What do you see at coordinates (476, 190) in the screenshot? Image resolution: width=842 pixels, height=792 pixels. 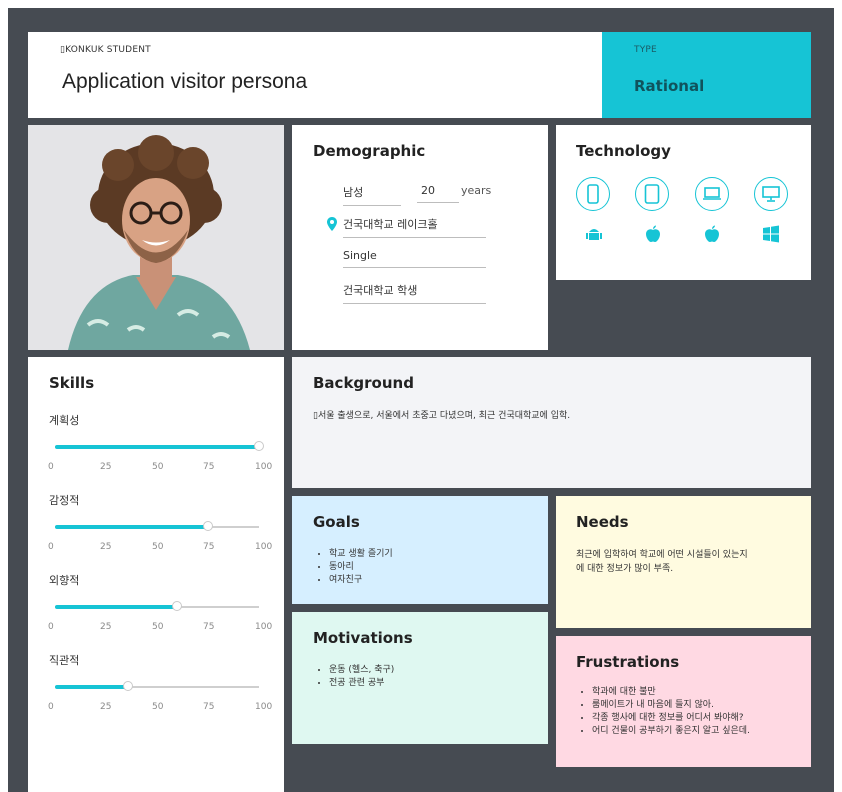 I see `age-unit-label: years` at bounding box center [476, 190].